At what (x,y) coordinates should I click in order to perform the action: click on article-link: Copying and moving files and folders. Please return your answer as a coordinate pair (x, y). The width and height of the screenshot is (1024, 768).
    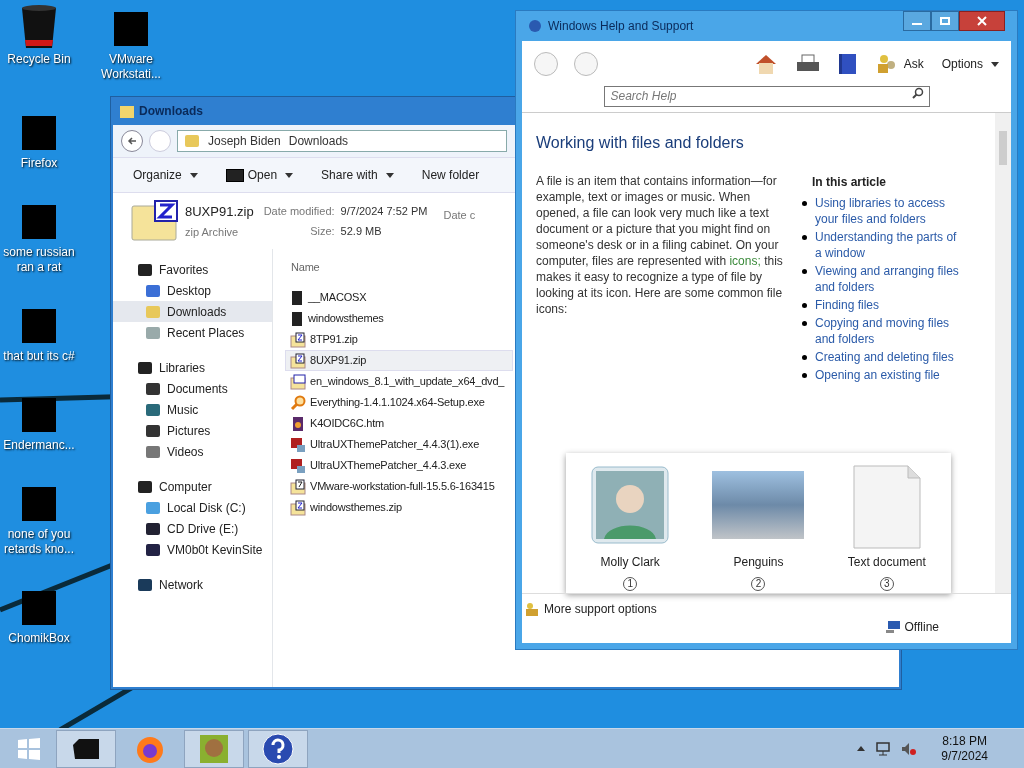
    Looking at the image, I should click on (890, 331).